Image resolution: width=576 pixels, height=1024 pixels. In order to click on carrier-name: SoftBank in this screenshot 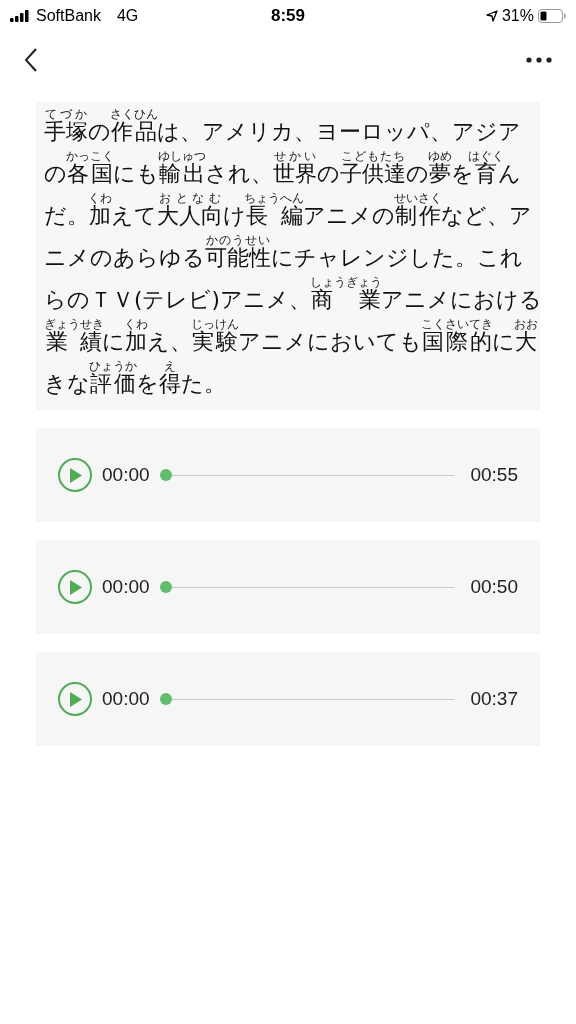, I will do `click(68, 16)`.